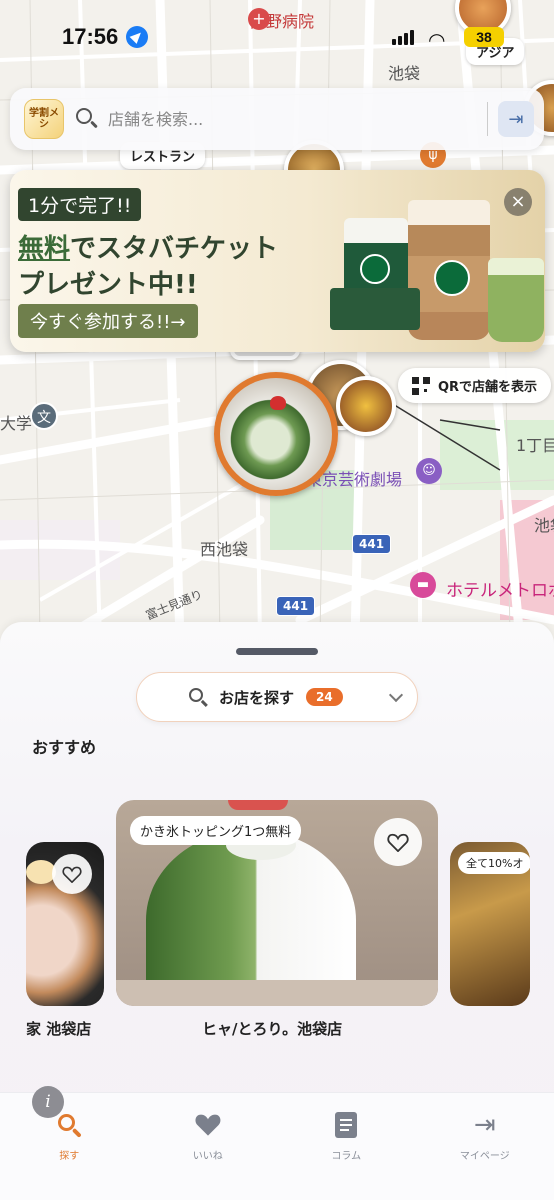  I want to click on tab-search: 探す, so click(69, 1146).